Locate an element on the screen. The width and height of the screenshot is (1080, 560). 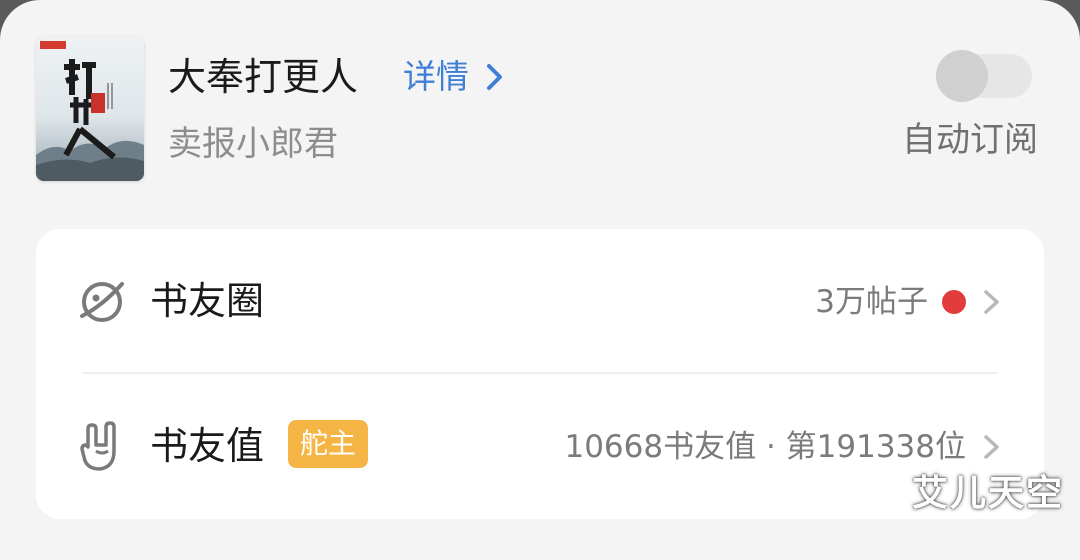
post-count-text: 3万帖子 is located at coordinates (871, 302).